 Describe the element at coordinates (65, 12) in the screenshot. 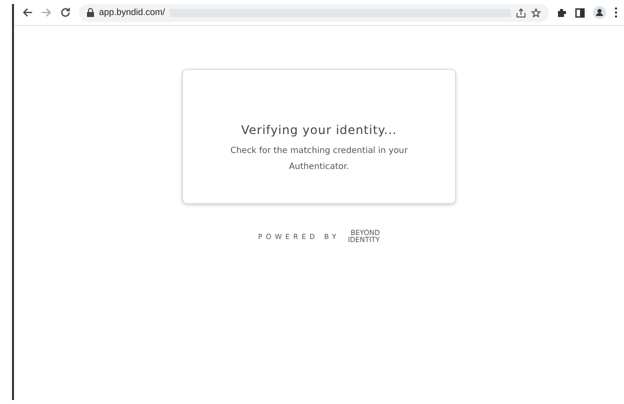

I see `reload-icon` at that location.